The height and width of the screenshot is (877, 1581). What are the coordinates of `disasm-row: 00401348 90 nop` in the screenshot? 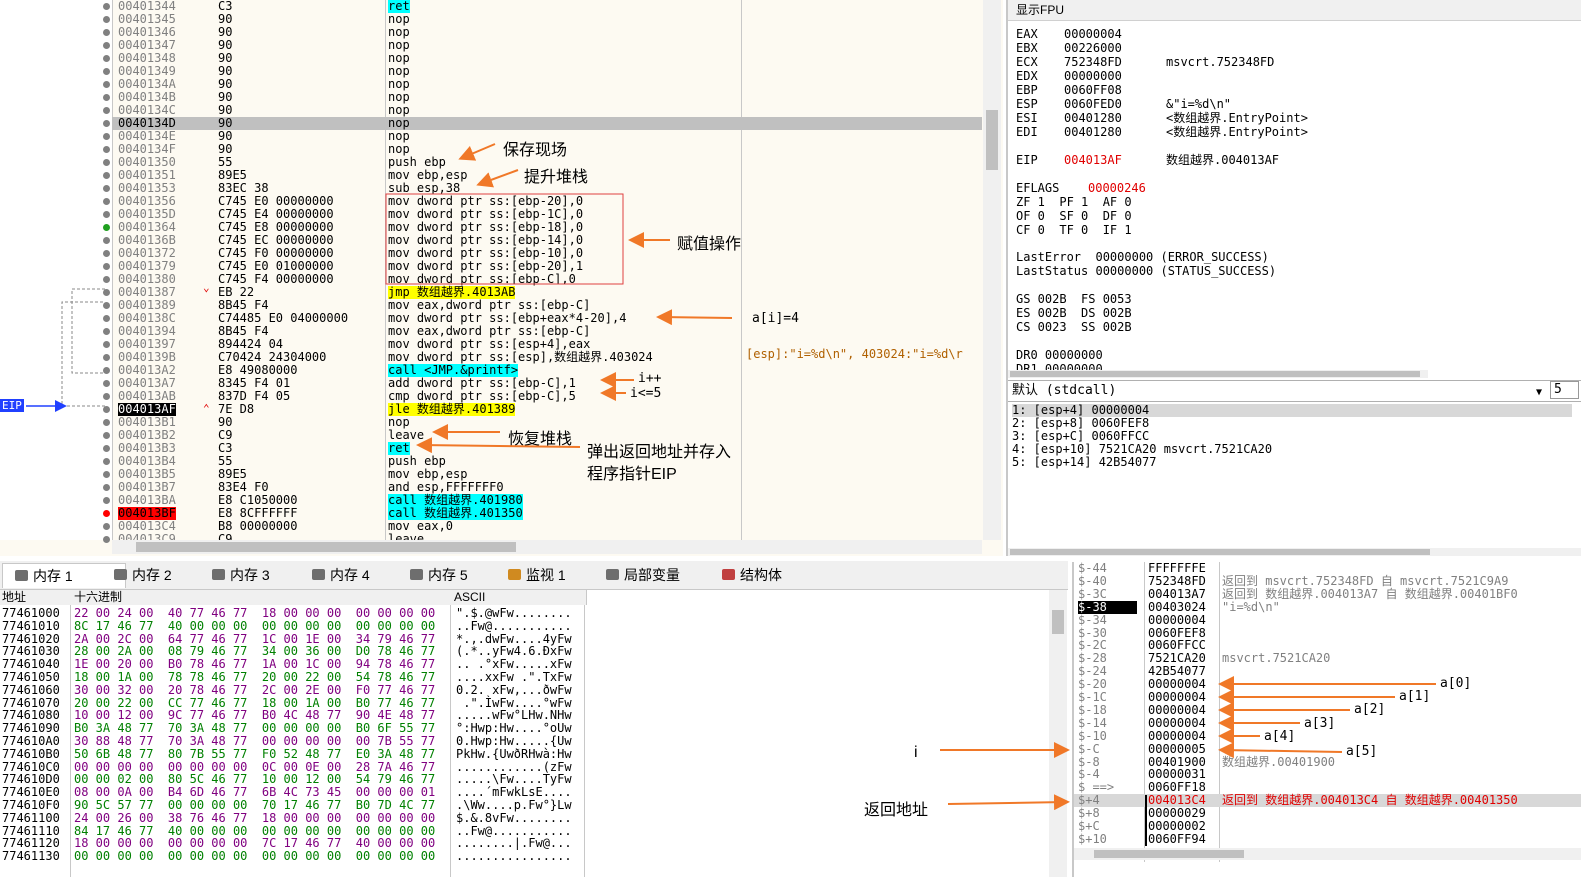 It's located at (547, 58).